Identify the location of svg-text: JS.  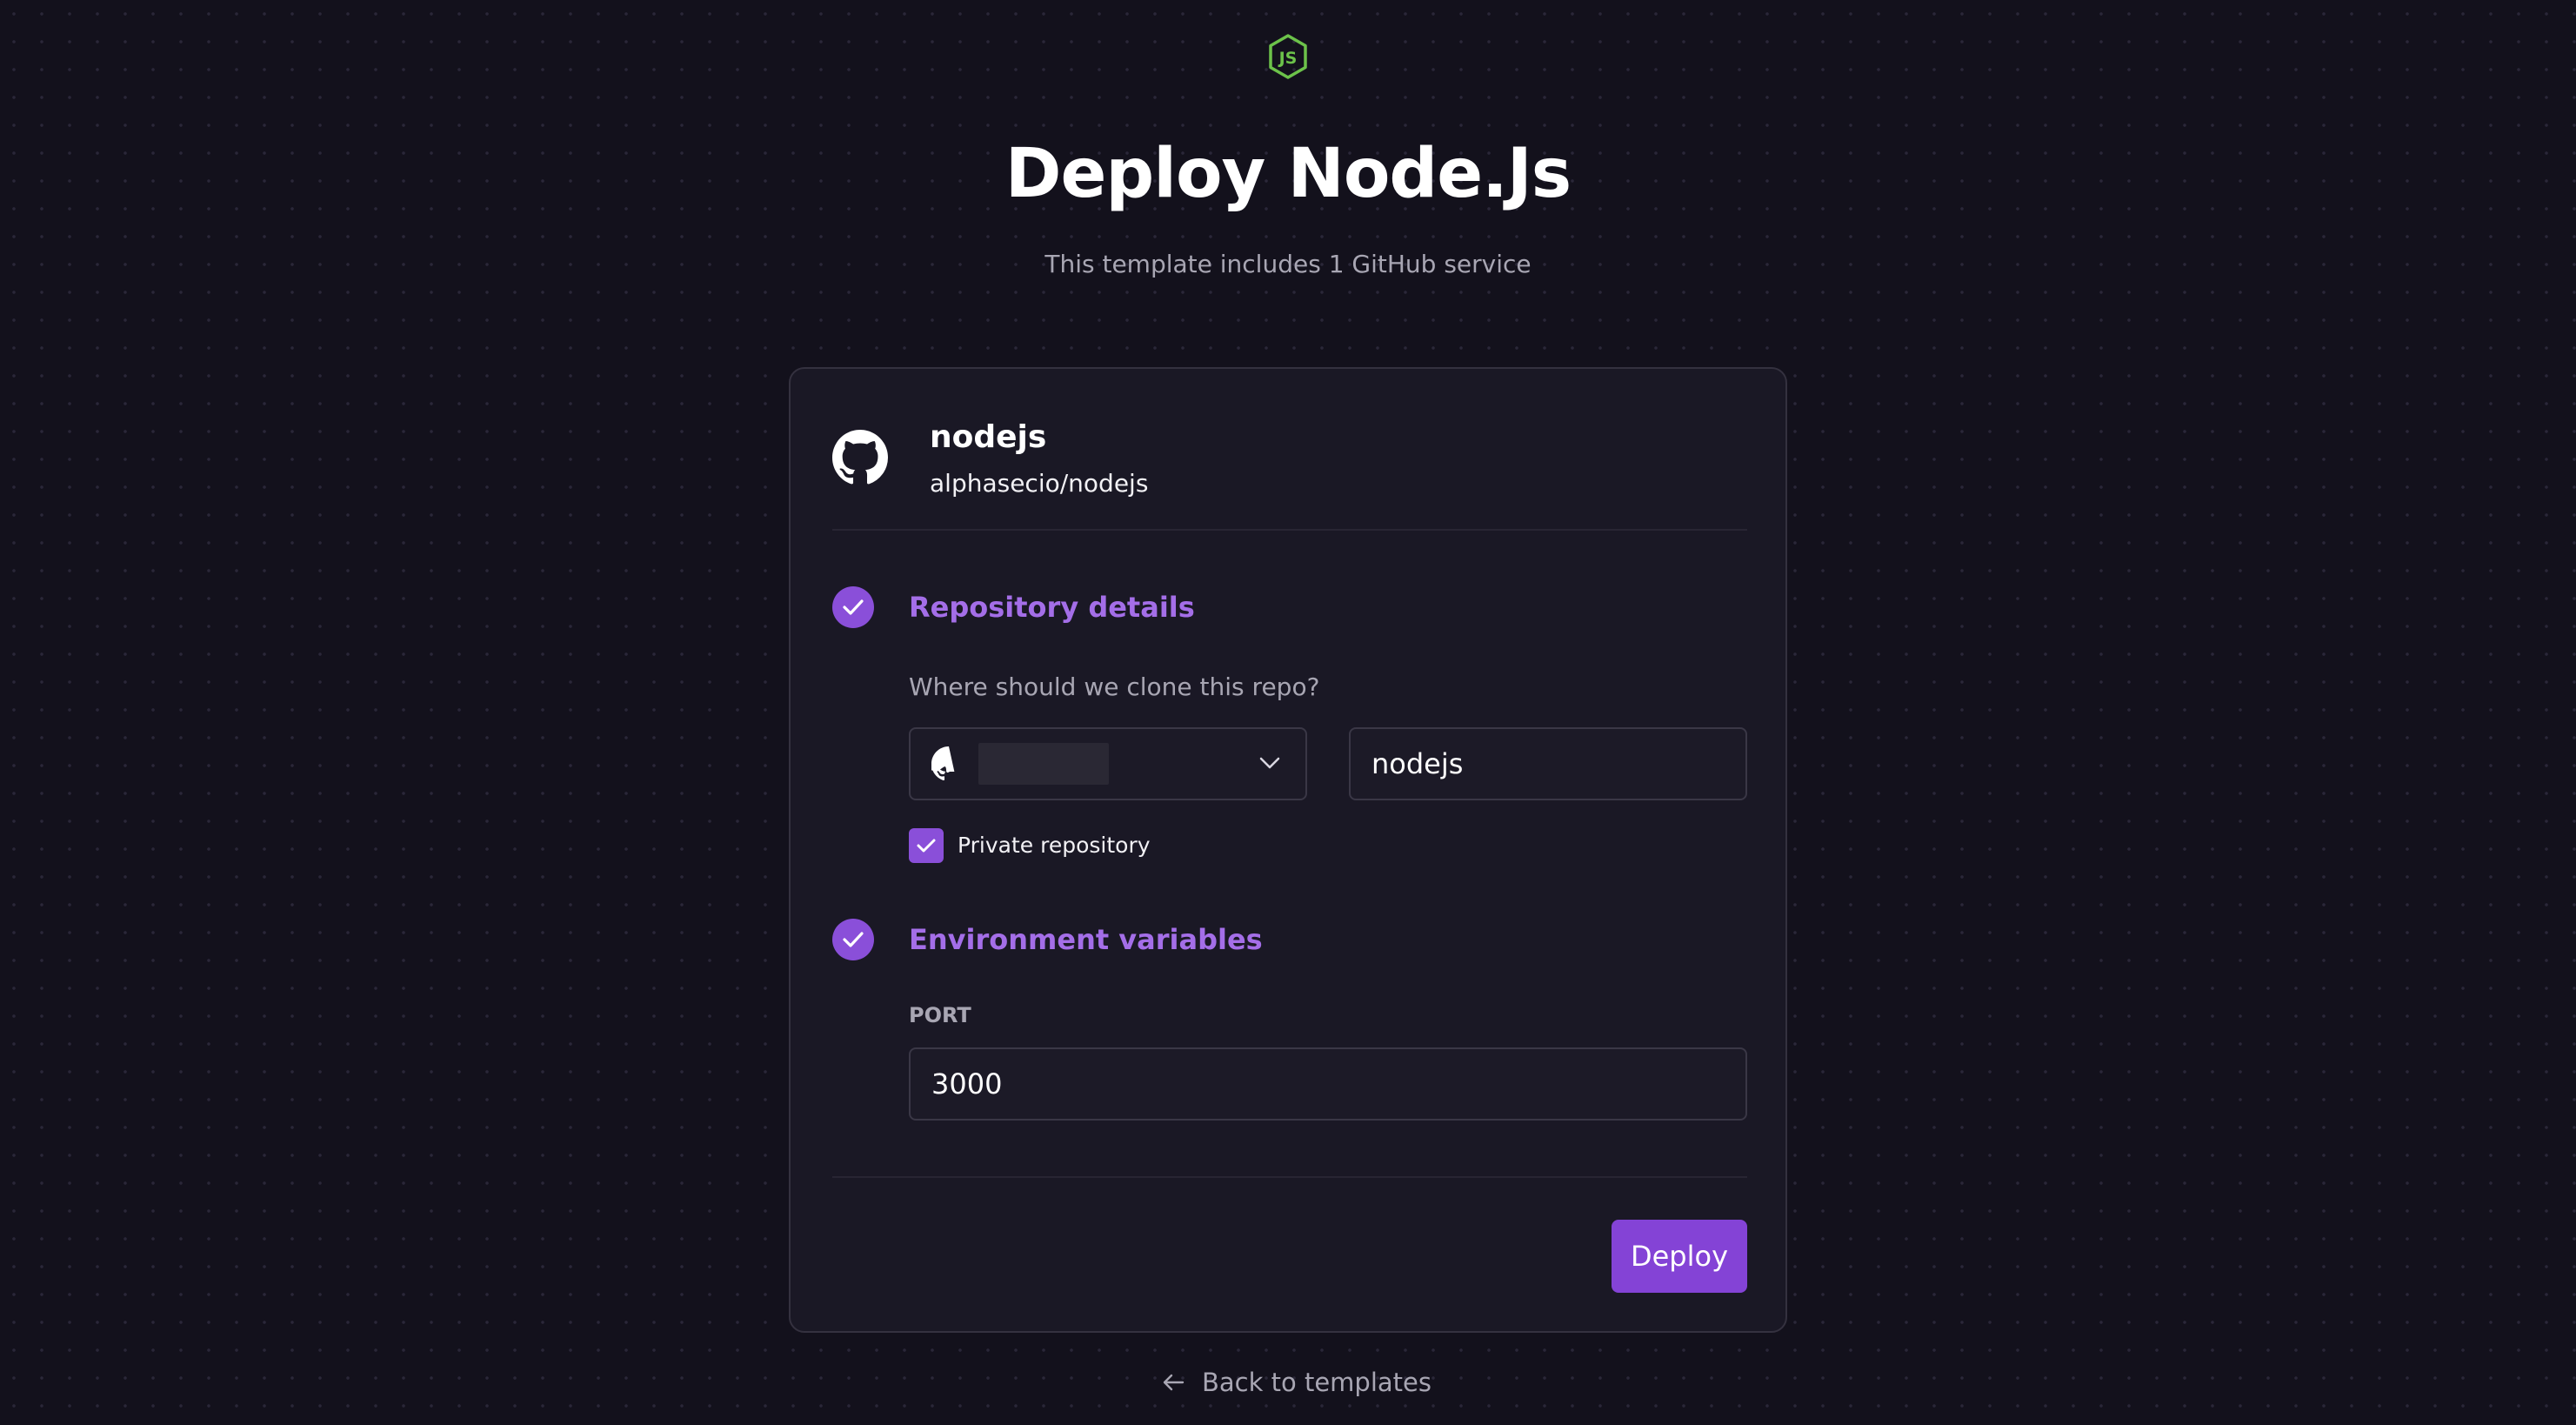
(1288, 59).